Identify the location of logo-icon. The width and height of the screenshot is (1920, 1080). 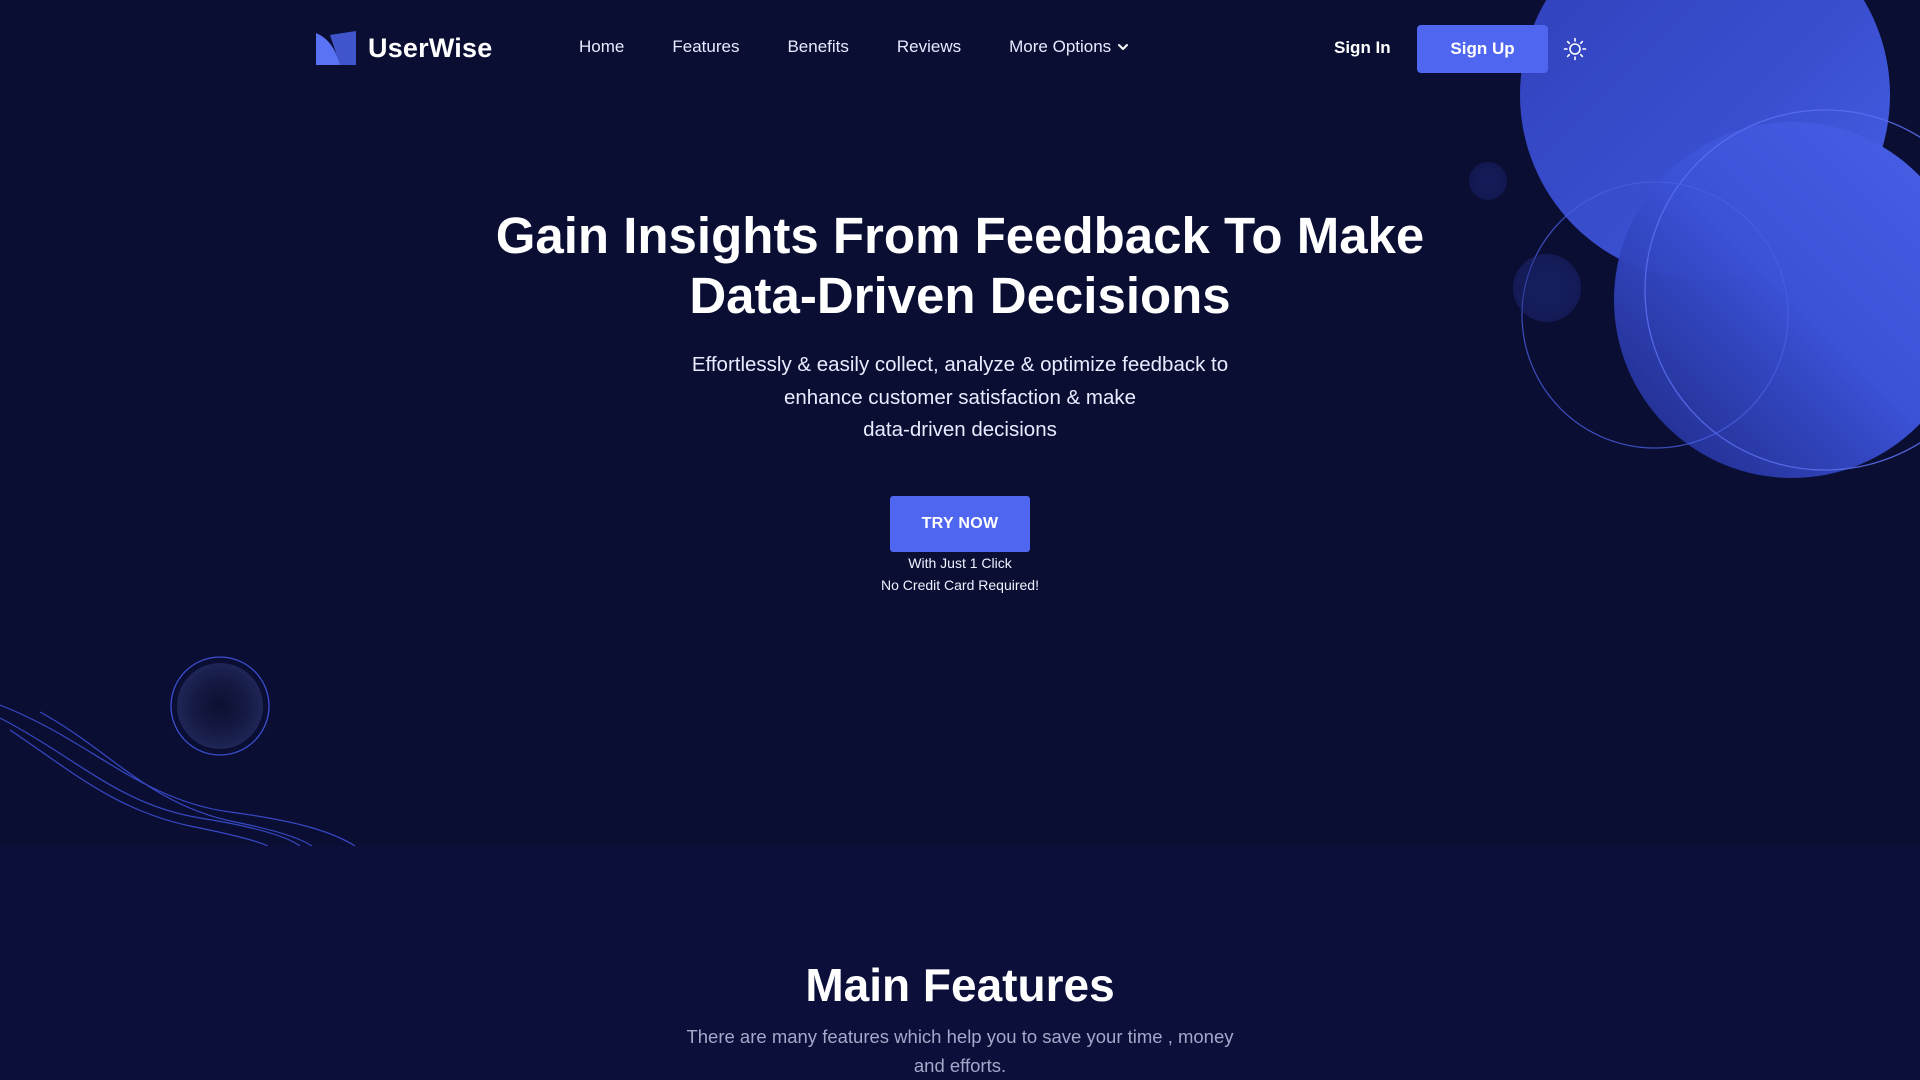
(336, 48).